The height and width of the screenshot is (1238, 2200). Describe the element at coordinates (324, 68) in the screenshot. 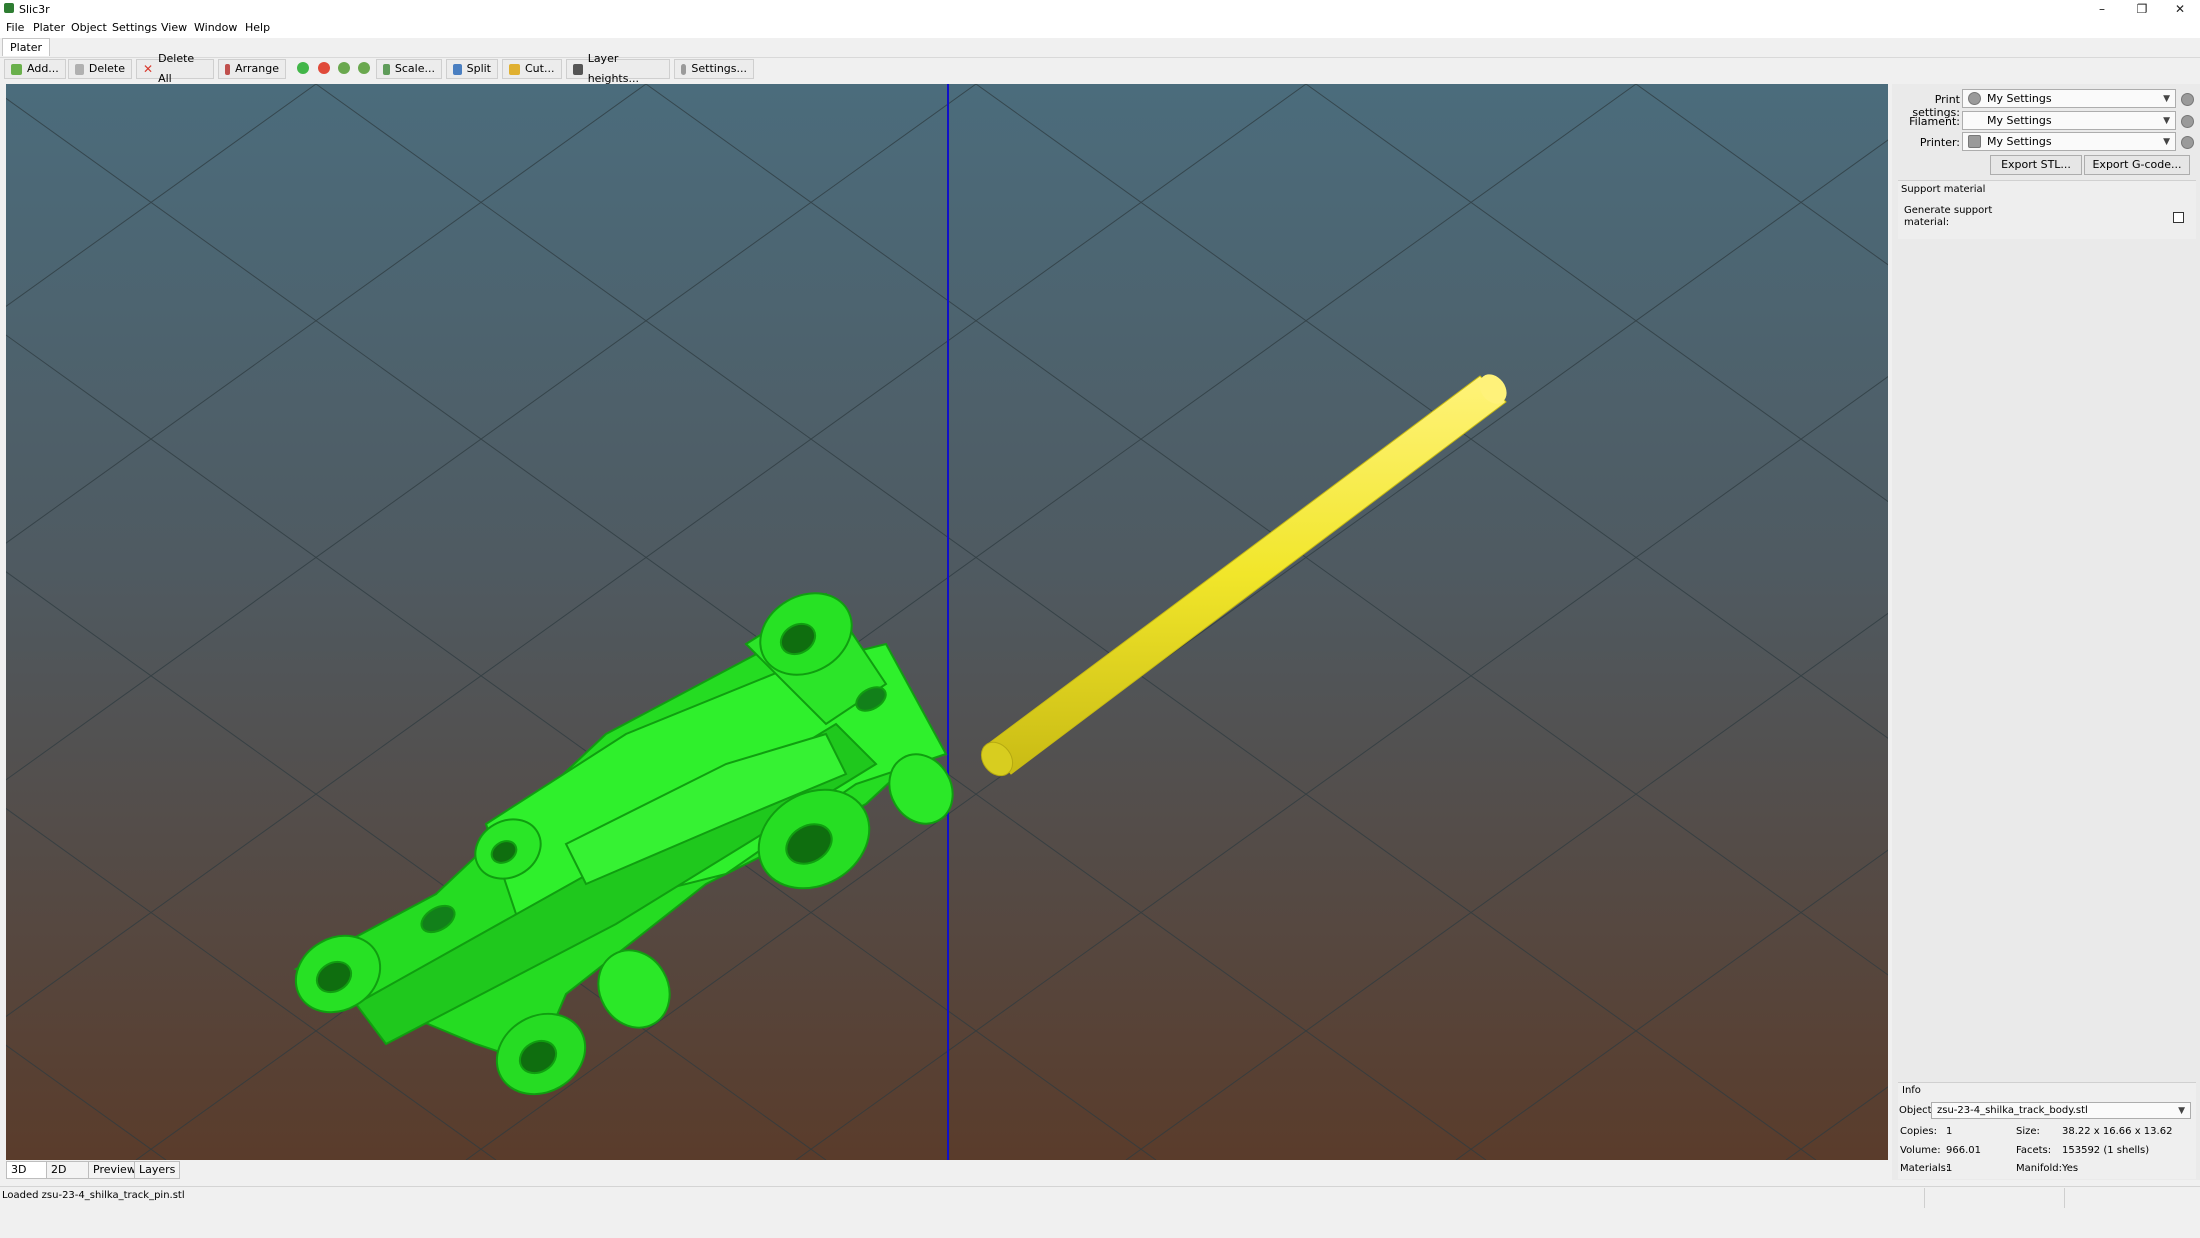

I see `decrease-copies-icon` at that location.